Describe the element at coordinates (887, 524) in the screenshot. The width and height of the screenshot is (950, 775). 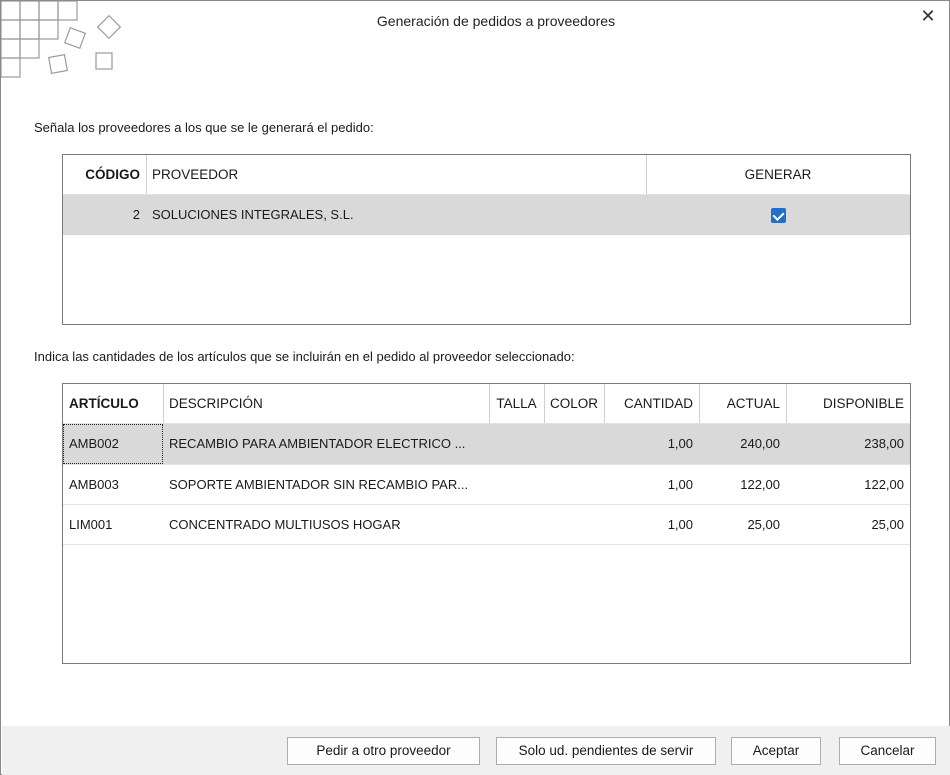
I see `article-available: 25,00` at that location.